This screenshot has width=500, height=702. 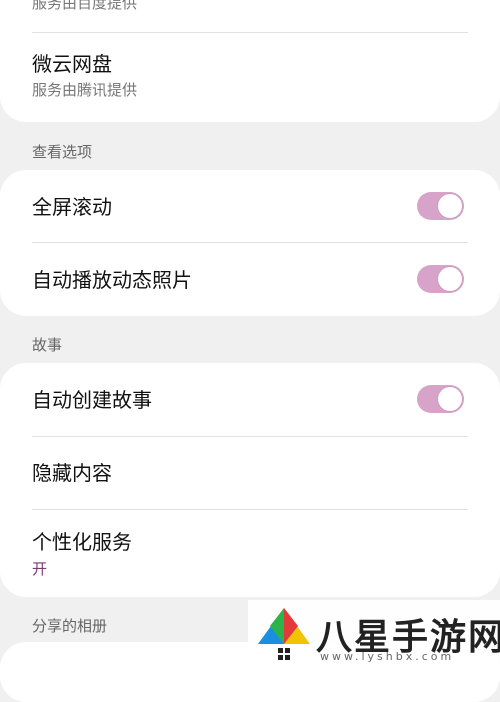 What do you see at coordinates (284, 634) in the screenshot?
I see `watermark-logo-icon` at bounding box center [284, 634].